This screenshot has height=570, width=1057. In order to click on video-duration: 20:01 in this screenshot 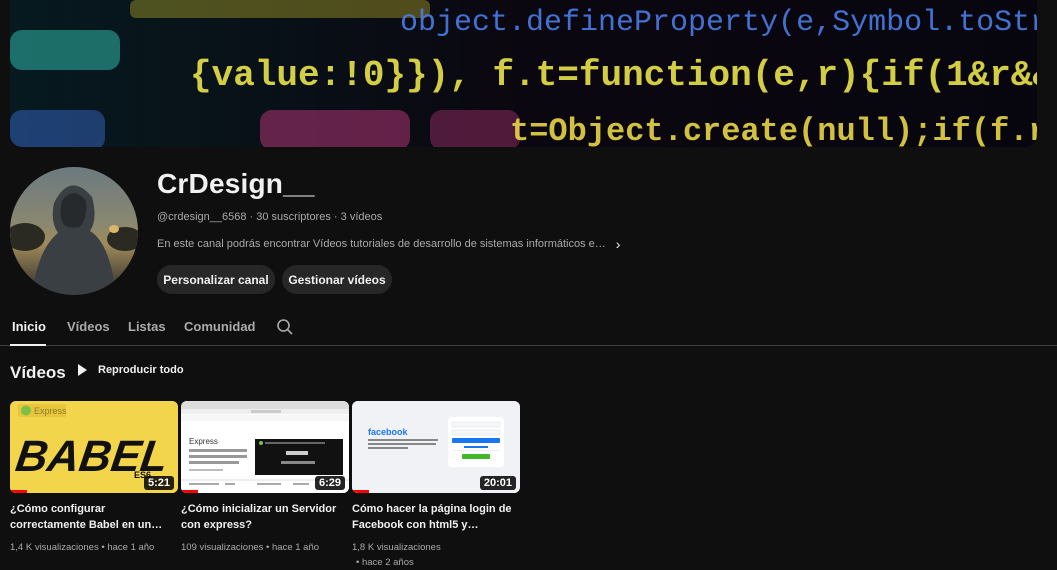, I will do `click(497, 483)`.